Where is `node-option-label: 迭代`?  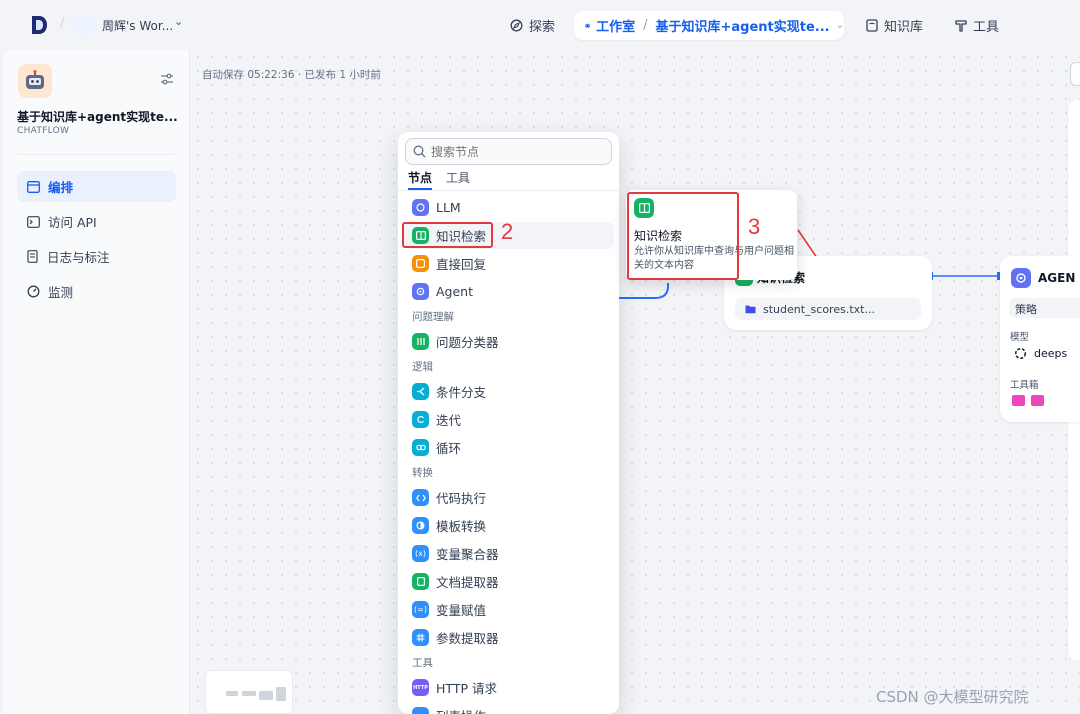
node-option-label: 迭代 is located at coordinates (449, 420).